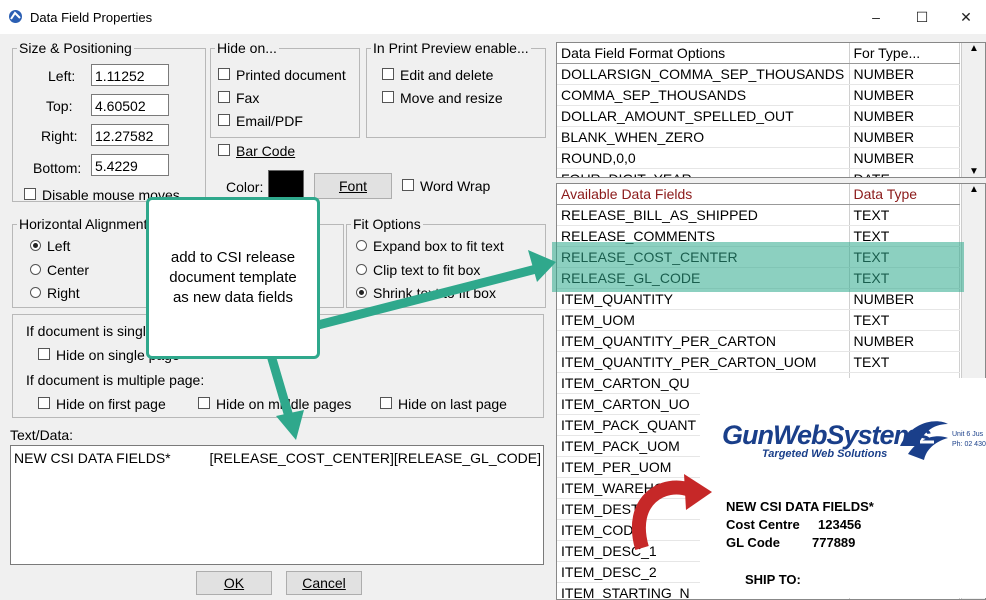 The image size is (986, 600). I want to click on callout-line-2: document template, so click(233, 278).